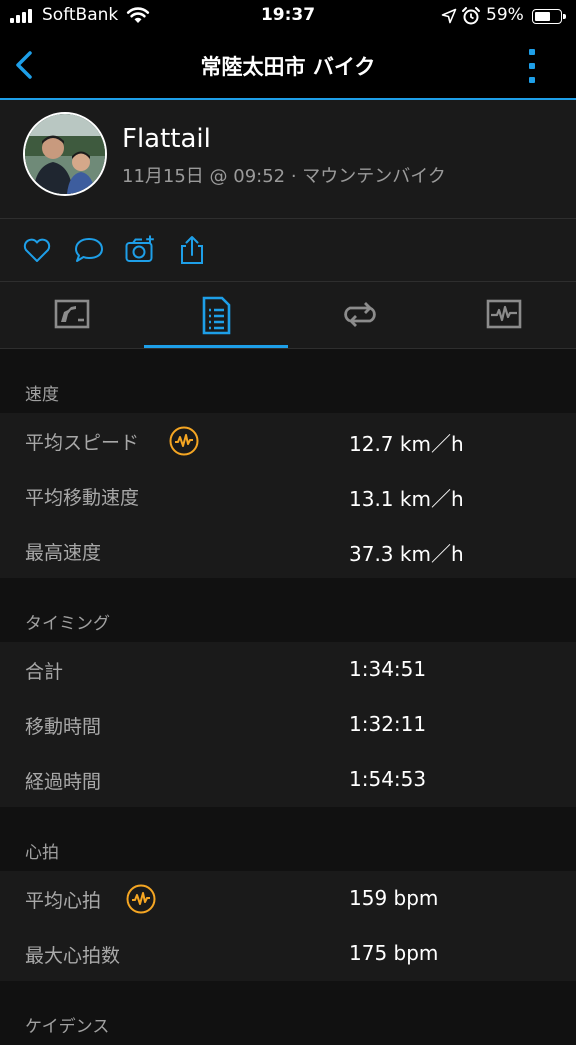  I want to click on section-header-timing: タイミング, so click(288, 610).